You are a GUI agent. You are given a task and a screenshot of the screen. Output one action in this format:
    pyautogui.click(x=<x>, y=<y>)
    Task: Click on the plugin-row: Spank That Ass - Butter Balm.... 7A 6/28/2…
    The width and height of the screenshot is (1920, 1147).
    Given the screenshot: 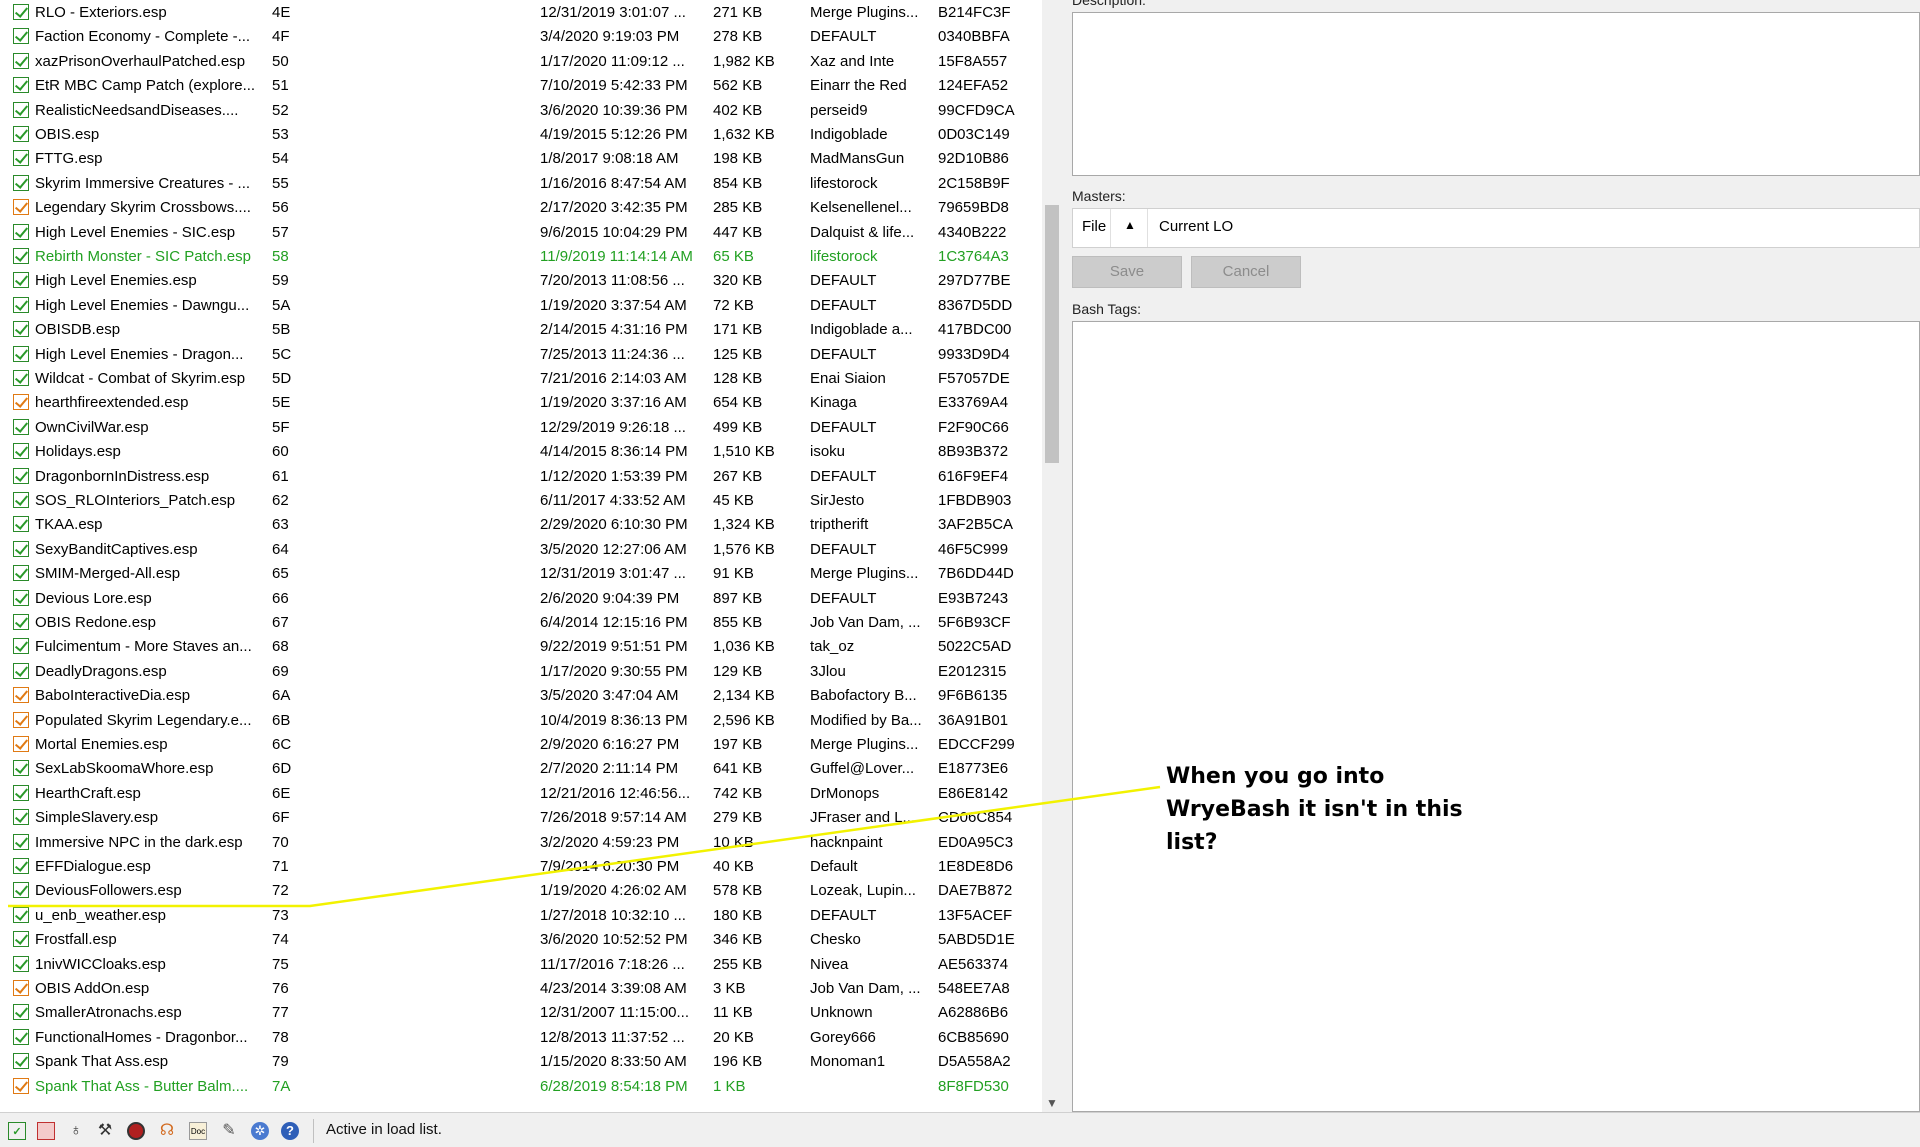 What is the action you would take?
    pyautogui.click(x=520, y=1087)
    